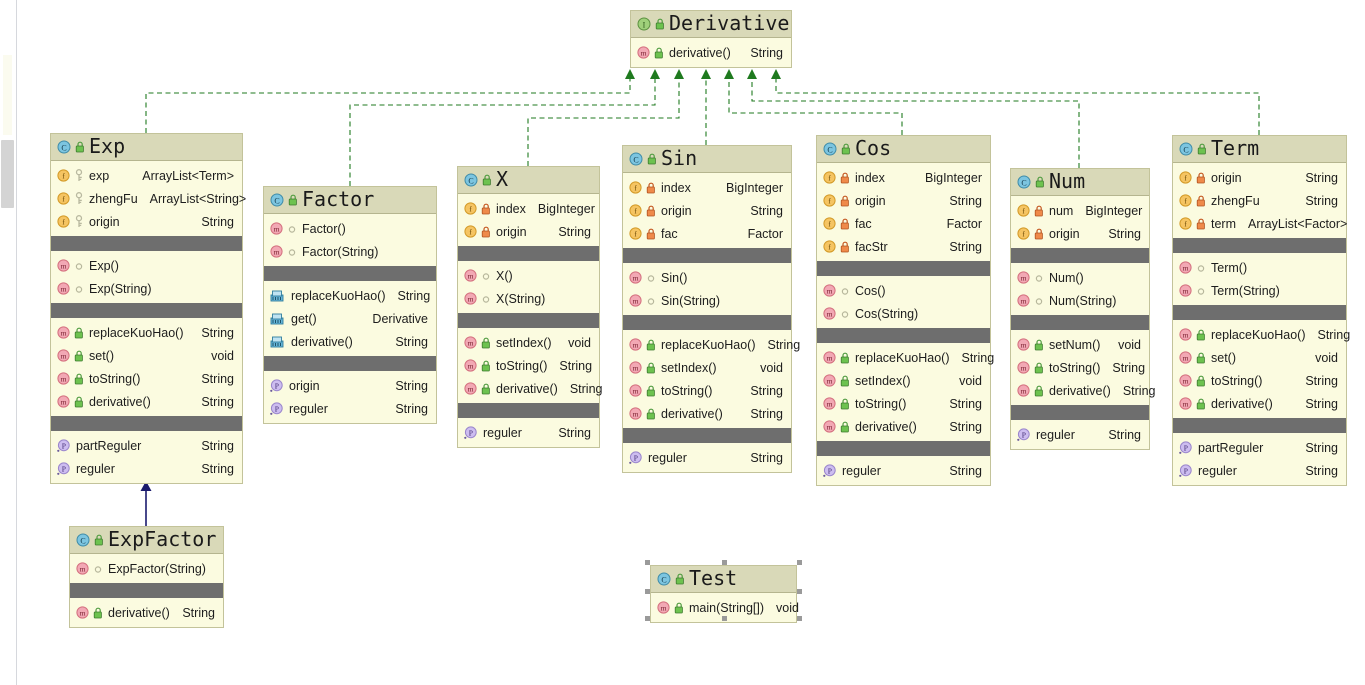 This screenshot has height=685, width=1365. Describe the element at coordinates (1259, 149) in the screenshot. I see `class-header-term: C Term` at that location.